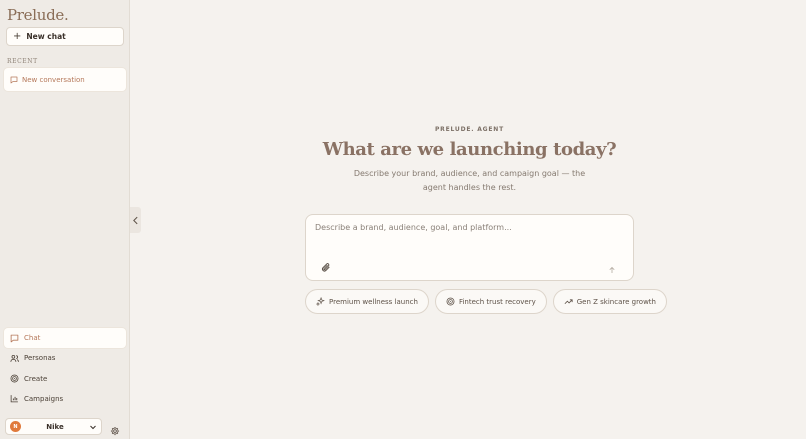 Image resolution: width=806 pixels, height=439 pixels. I want to click on conversation-label: New conversation, so click(53, 79).